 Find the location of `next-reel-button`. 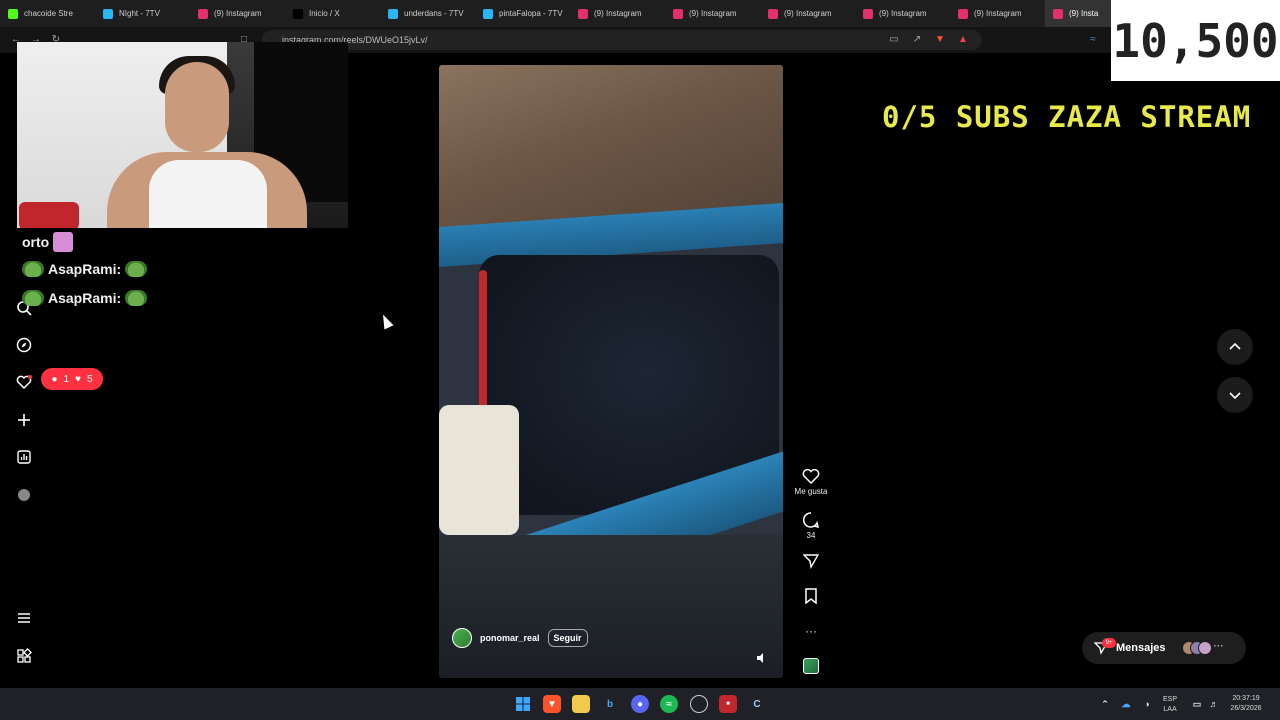

next-reel-button is located at coordinates (1235, 395).